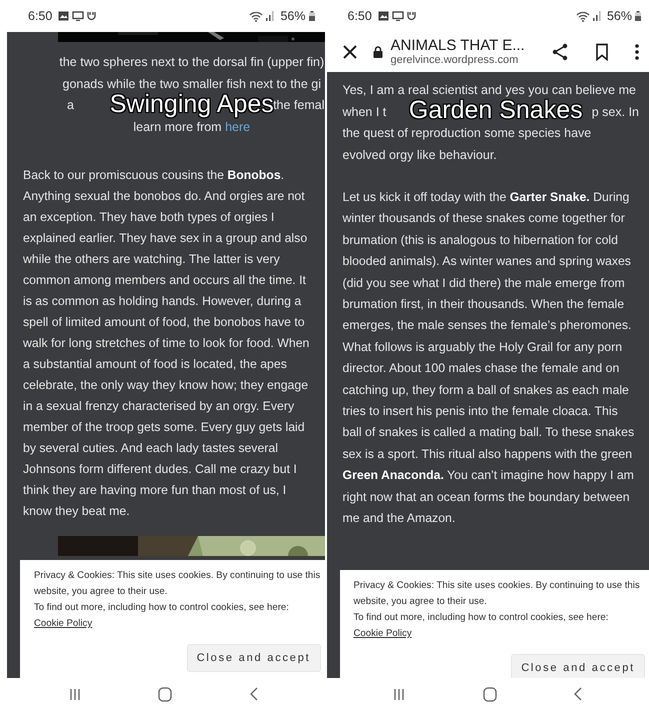 The image size is (649, 710). Describe the element at coordinates (615, 112) in the screenshot. I see `article-text: p sex. In` at that location.